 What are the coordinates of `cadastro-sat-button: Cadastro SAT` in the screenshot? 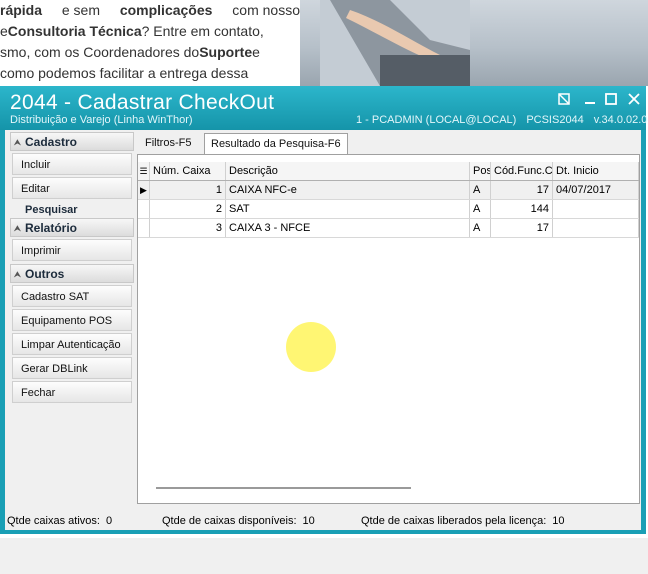 It's located at (72, 296).